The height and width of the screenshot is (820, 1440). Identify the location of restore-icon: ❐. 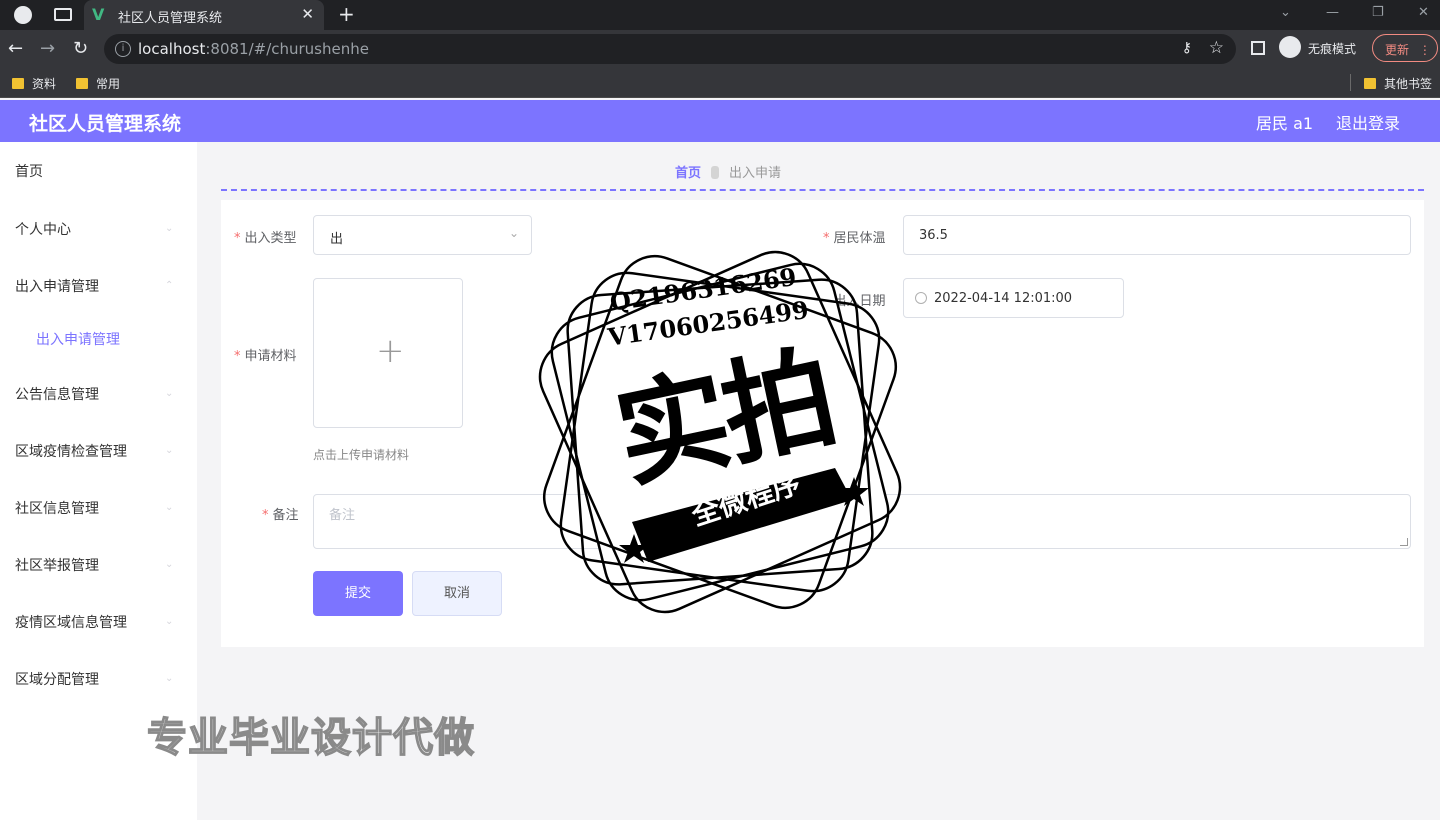
(1378, 12).